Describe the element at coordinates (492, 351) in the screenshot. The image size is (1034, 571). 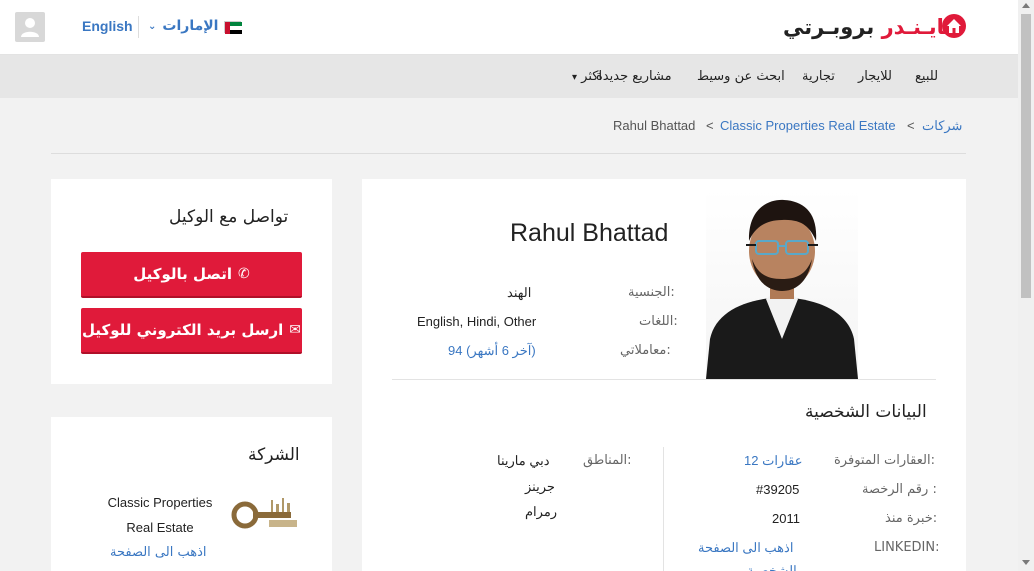
I see `transactions-value: 94 (آخر 6 أشهر)` at that location.